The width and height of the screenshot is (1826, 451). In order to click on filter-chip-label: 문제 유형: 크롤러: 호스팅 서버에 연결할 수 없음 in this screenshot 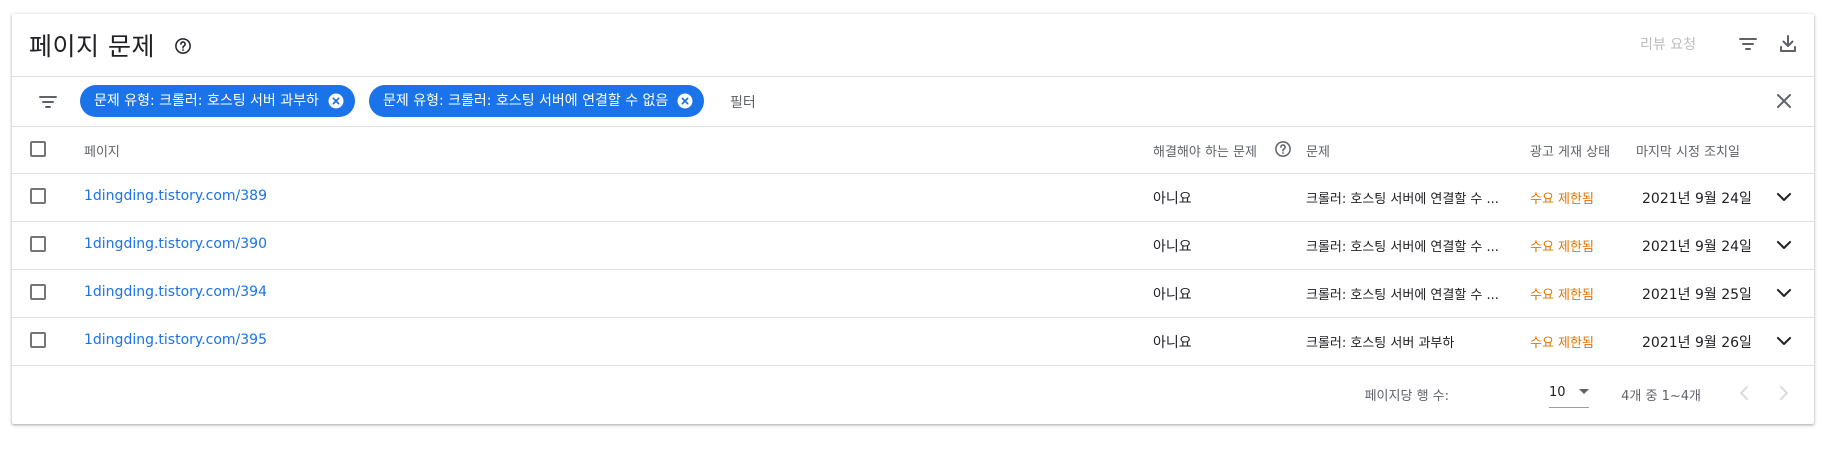, I will do `click(526, 101)`.